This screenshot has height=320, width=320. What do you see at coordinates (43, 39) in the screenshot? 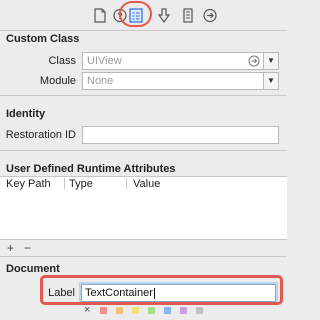
I see `custom-class-title: Custom Class` at bounding box center [43, 39].